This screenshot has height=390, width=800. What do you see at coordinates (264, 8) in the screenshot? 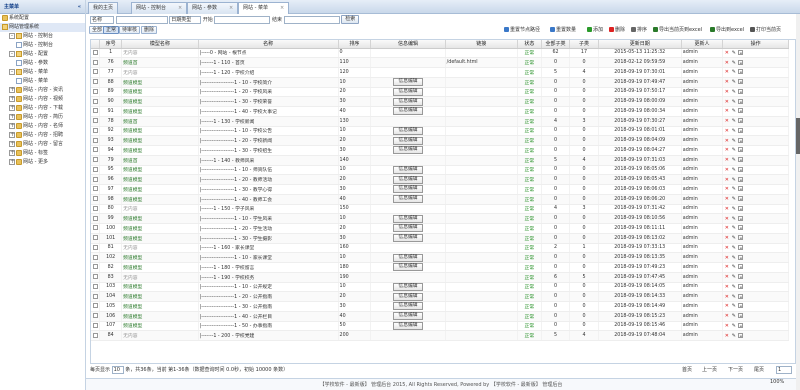
I see `tab-item: 网站 - 菜单 ×` at bounding box center [264, 8].